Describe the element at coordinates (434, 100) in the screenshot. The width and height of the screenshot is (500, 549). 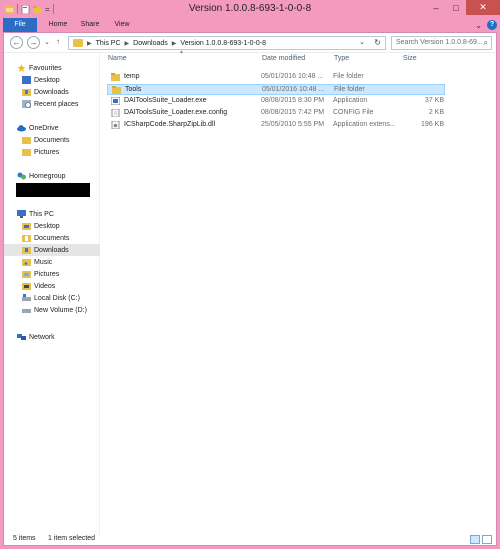
I see `file-size: 37 KB` at that location.